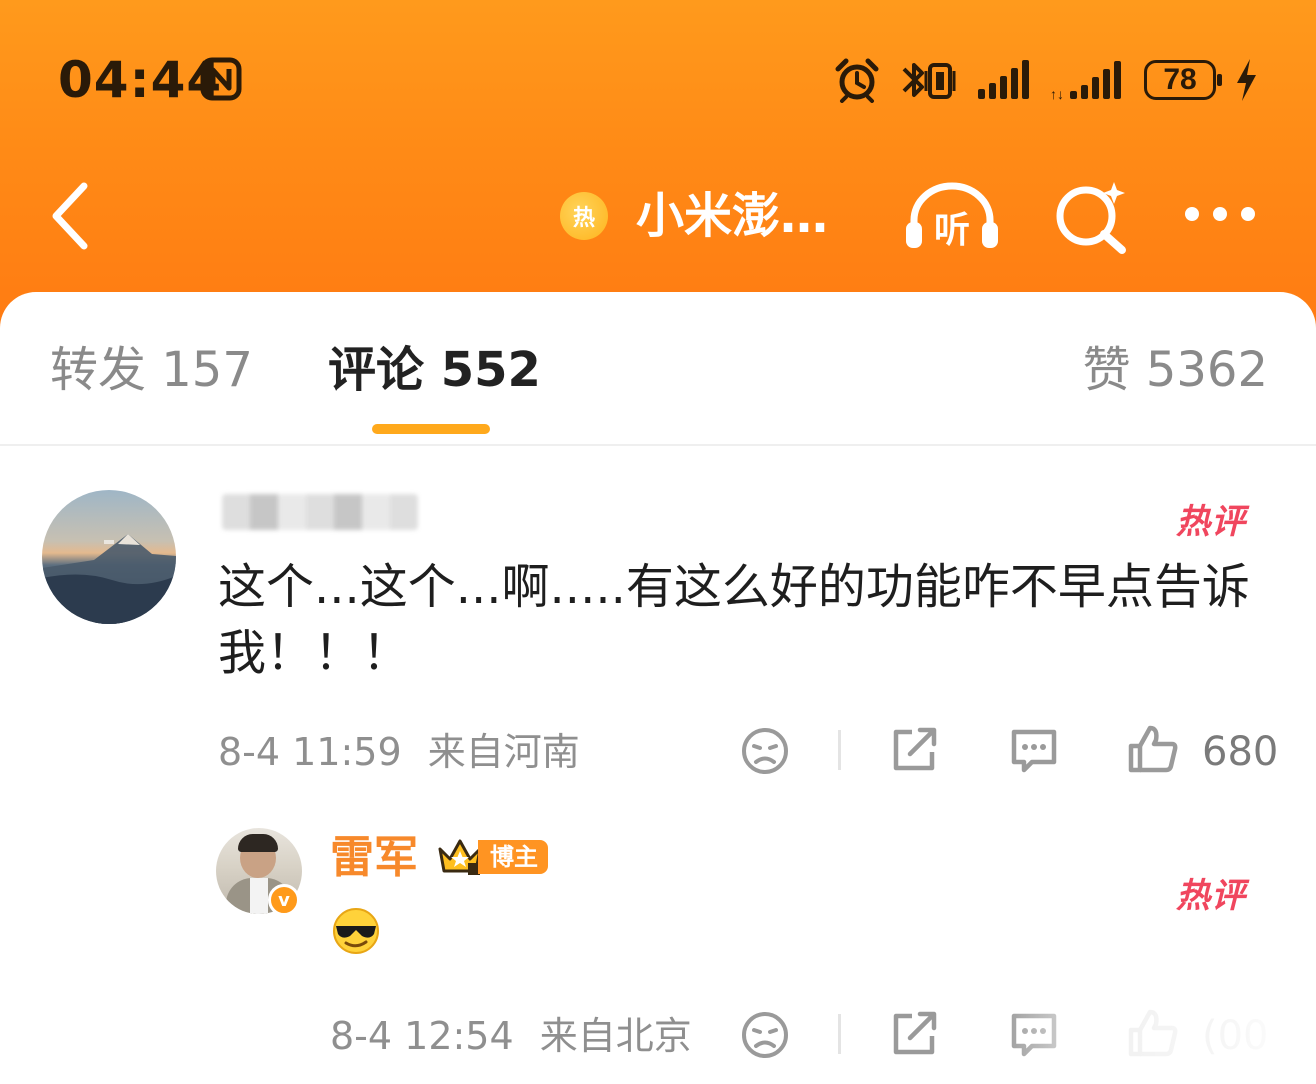 This screenshot has width=1316, height=1084. What do you see at coordinates (1235, 1036) in the screenshot?
I see `reply-like-count: (00` at bounding box center [1235, 1036].